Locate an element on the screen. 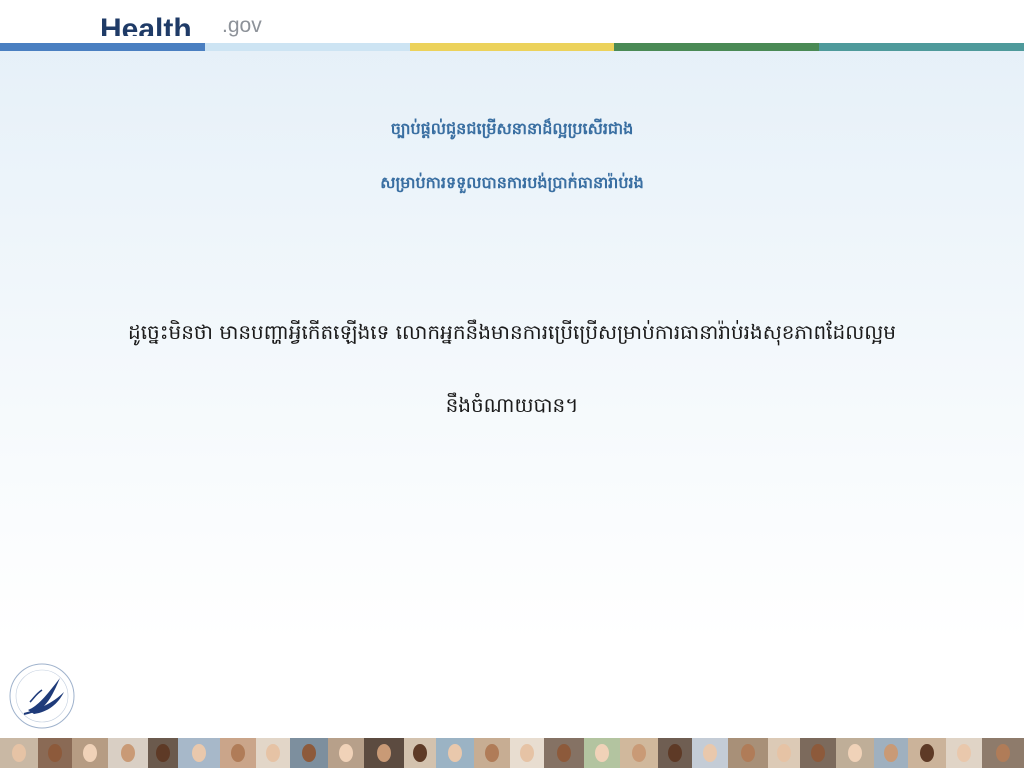 This screenshot has height=768, width=1024. stripe-light-blue is located at coordinates (307, 47).